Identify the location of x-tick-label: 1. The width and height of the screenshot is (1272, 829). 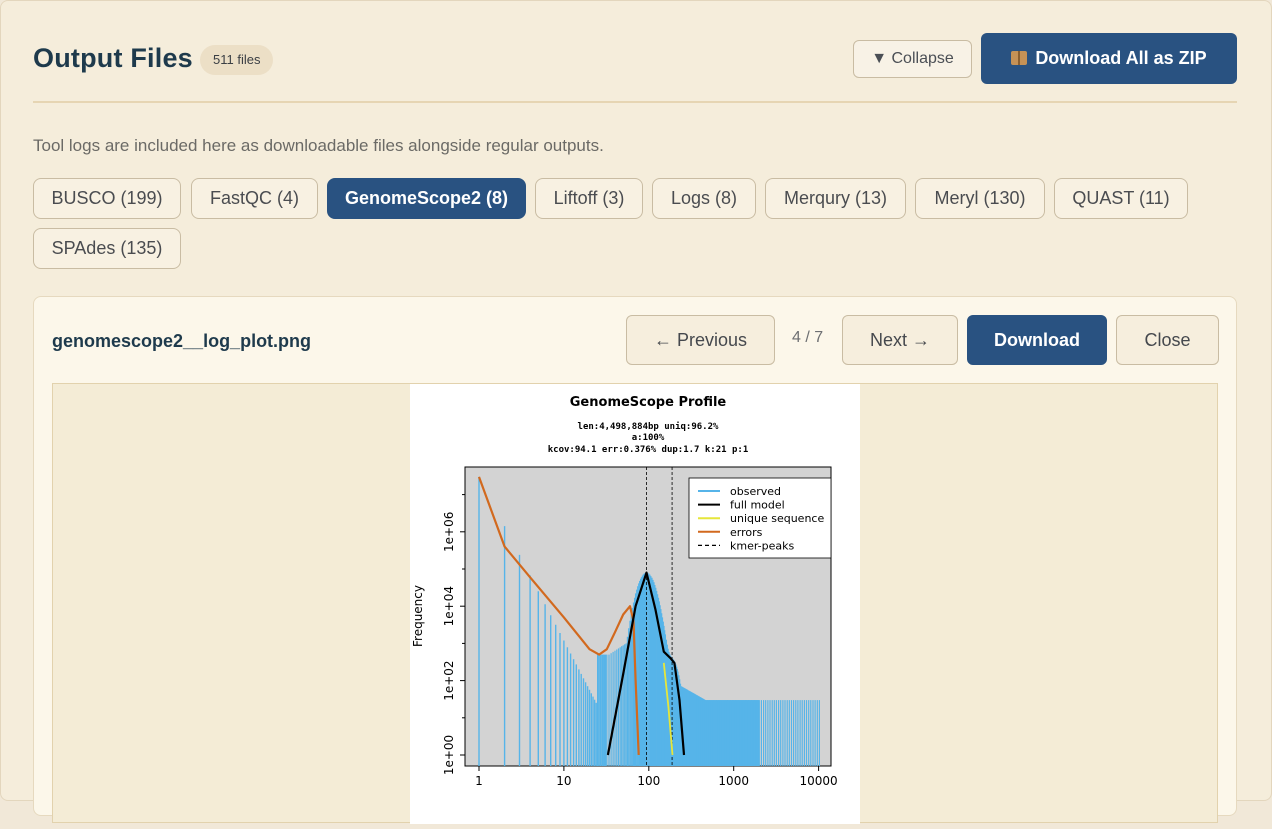
(479, 781).